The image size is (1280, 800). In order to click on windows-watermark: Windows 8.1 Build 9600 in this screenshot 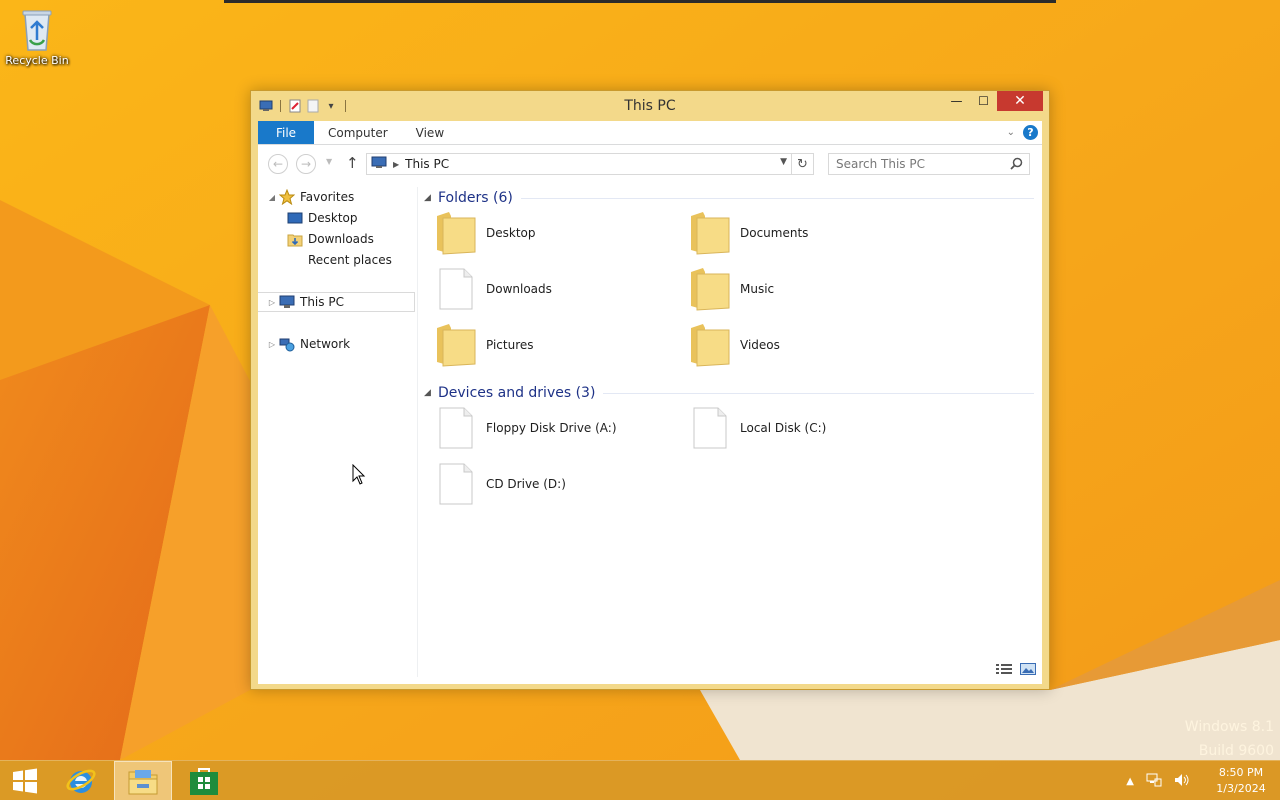, I will do `click(1229, 739)`.